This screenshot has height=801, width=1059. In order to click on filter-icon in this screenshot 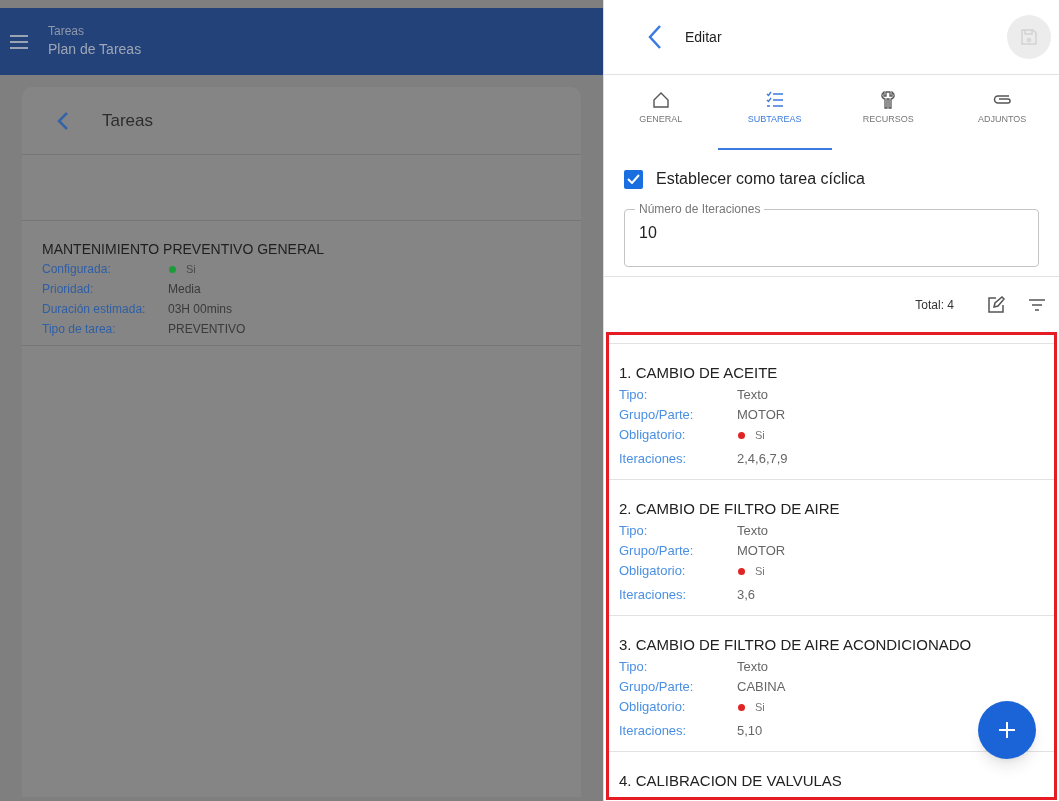, I will do `click(1037, 304)`.